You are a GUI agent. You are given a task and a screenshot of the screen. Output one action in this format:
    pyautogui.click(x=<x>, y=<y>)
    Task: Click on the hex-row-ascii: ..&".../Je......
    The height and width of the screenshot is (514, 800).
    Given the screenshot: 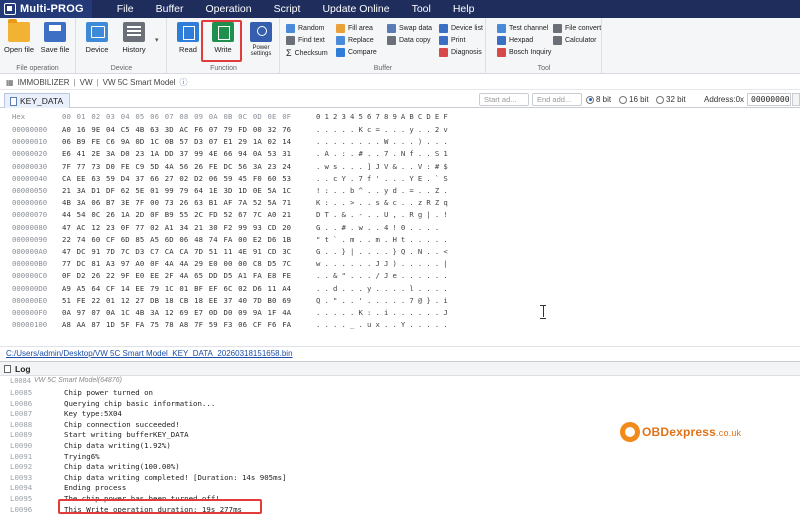 What is the action you would take?
    pyautogui.click(x=384, y=275)
    